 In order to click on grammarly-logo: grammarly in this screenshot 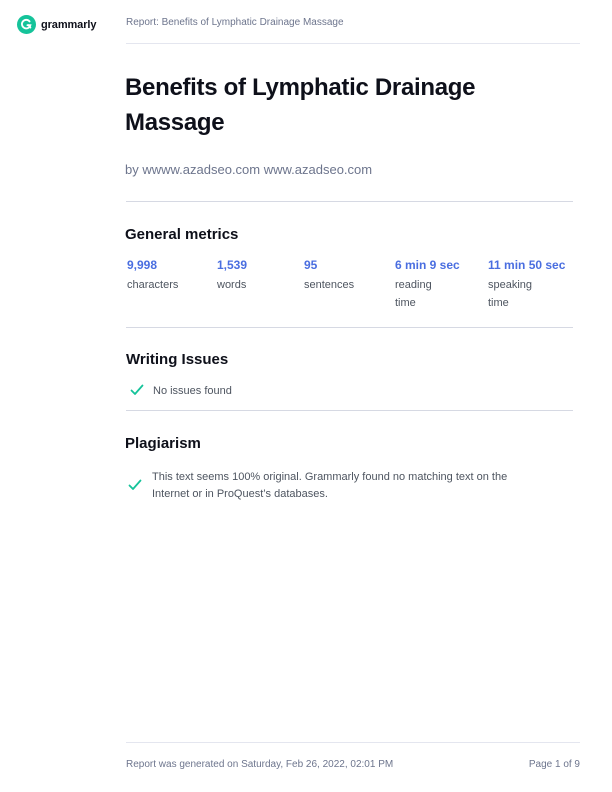, I will do `click(56, 24)`.